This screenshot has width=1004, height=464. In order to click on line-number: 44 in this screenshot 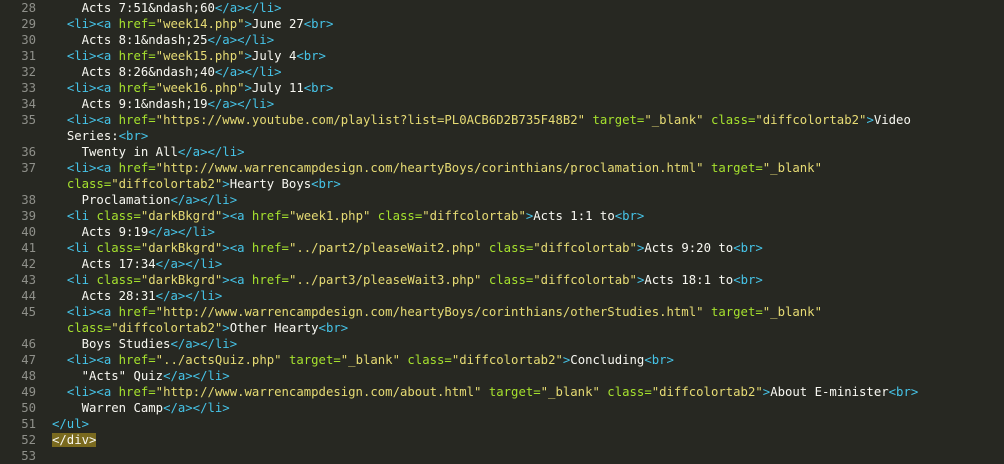, I will do `click(28, 296)`.